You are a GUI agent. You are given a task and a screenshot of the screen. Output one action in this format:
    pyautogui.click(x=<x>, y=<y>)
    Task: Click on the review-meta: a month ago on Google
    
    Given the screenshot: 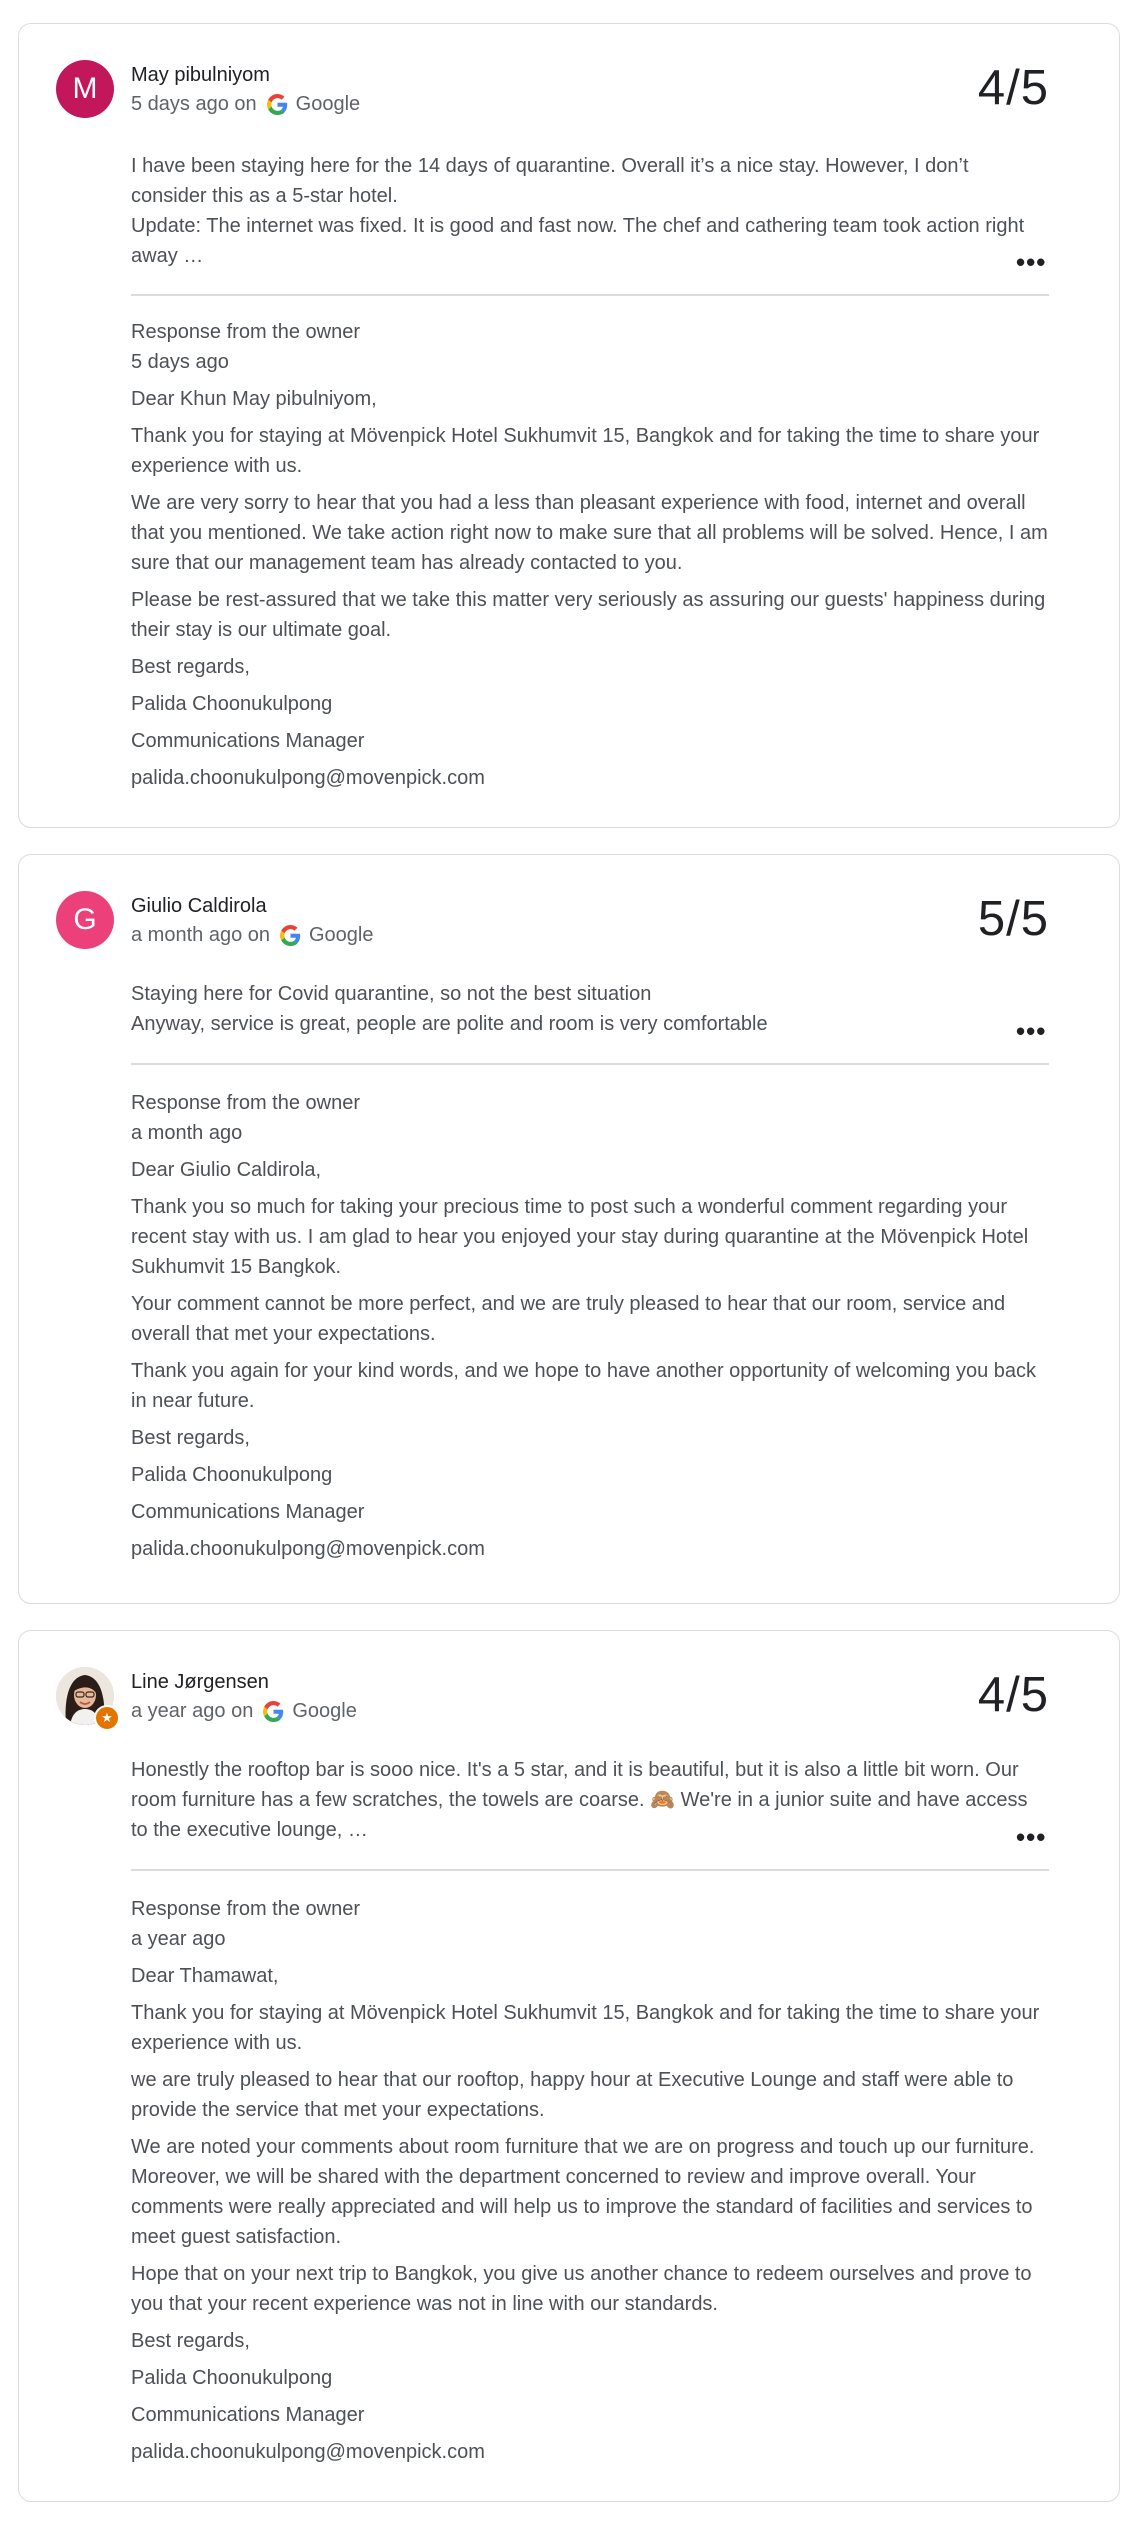 What is the action you would take?
    pyautogui.click(x=252, y=935)
    